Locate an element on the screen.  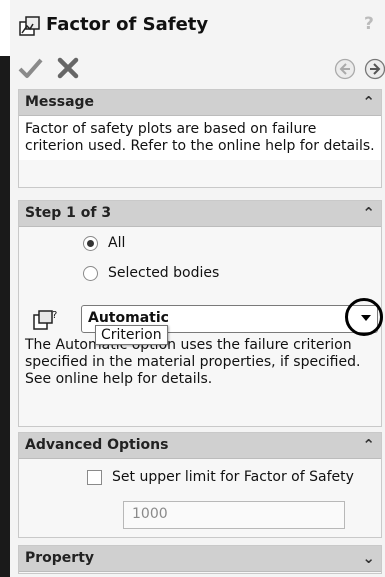
property-header-label: Property is located at coordinates (60, 558).